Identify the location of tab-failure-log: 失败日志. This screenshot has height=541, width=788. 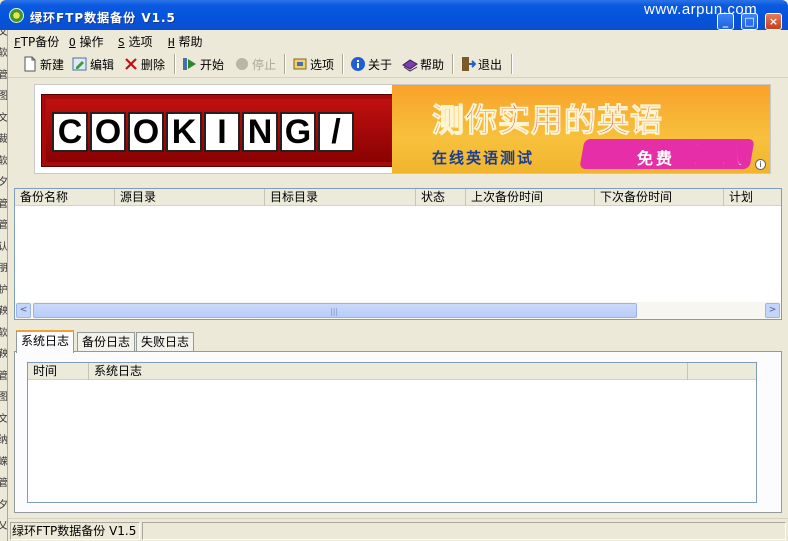
(165, 342).